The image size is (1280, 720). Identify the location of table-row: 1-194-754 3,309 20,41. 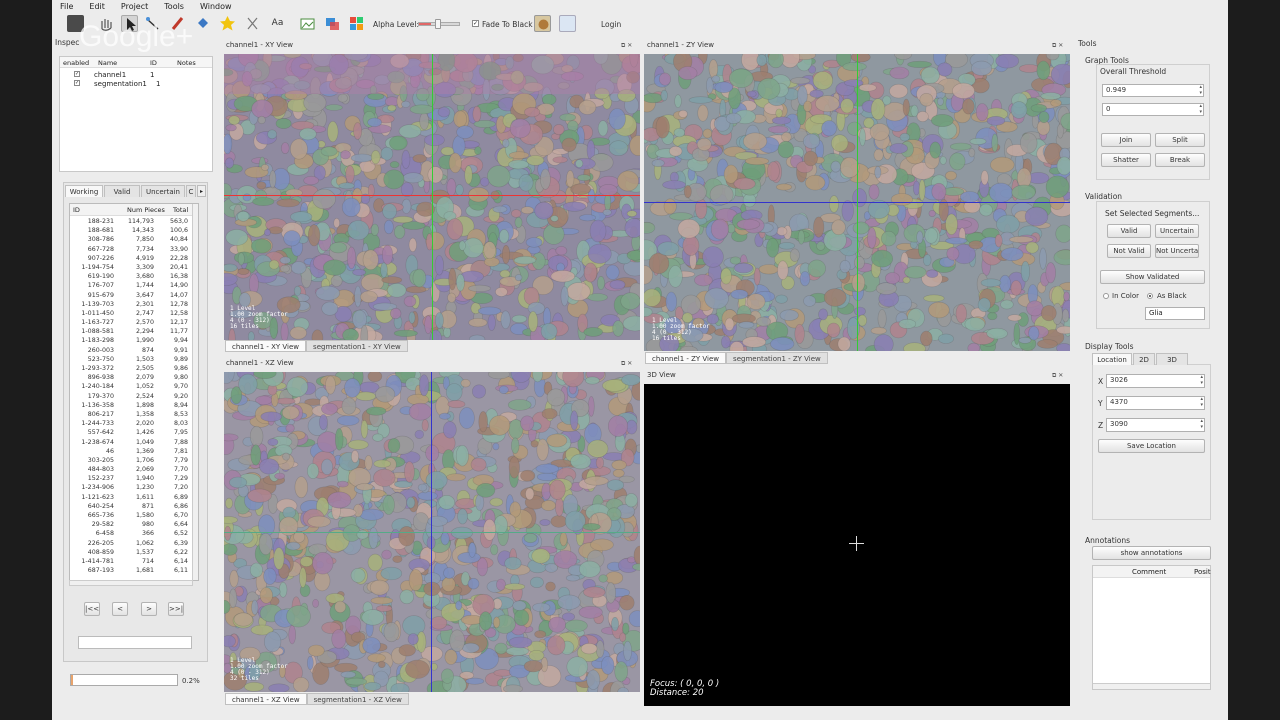
(132, 267).